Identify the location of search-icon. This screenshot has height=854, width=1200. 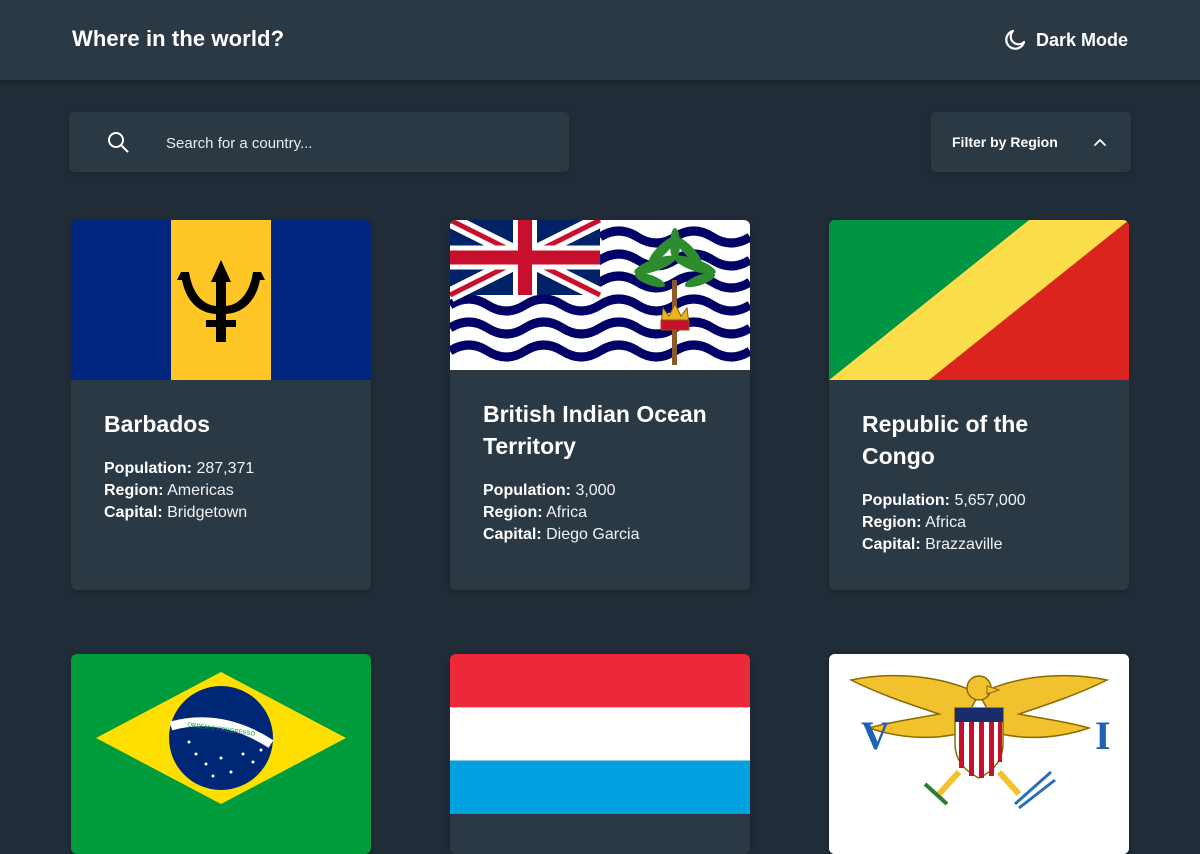
(118, 142).